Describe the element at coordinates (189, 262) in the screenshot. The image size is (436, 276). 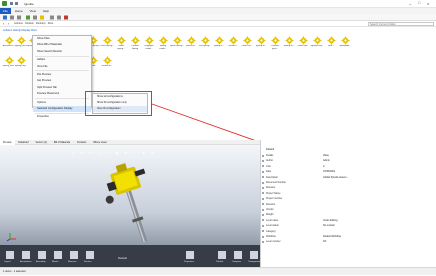
I see `dock-button-label: Properties` at that location.